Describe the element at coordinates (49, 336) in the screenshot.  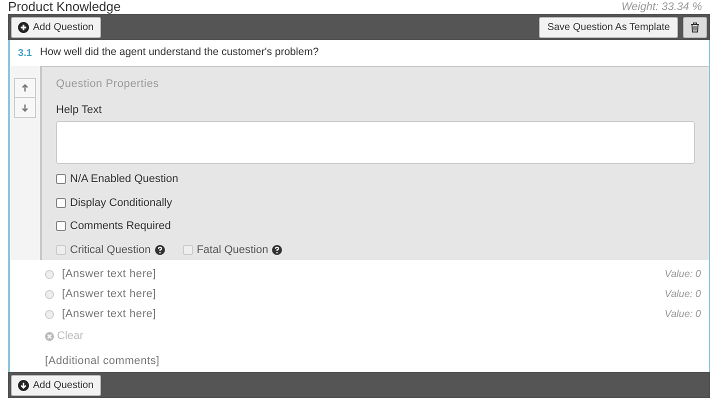
I see `clear-icon` at that location.